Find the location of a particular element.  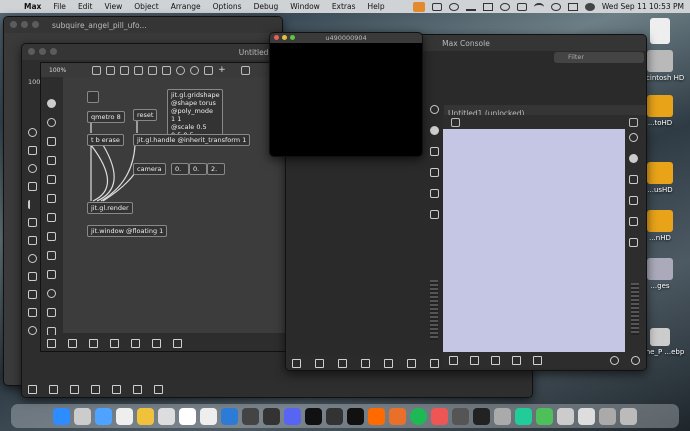

target-icon is located at coordinates (51, 122).